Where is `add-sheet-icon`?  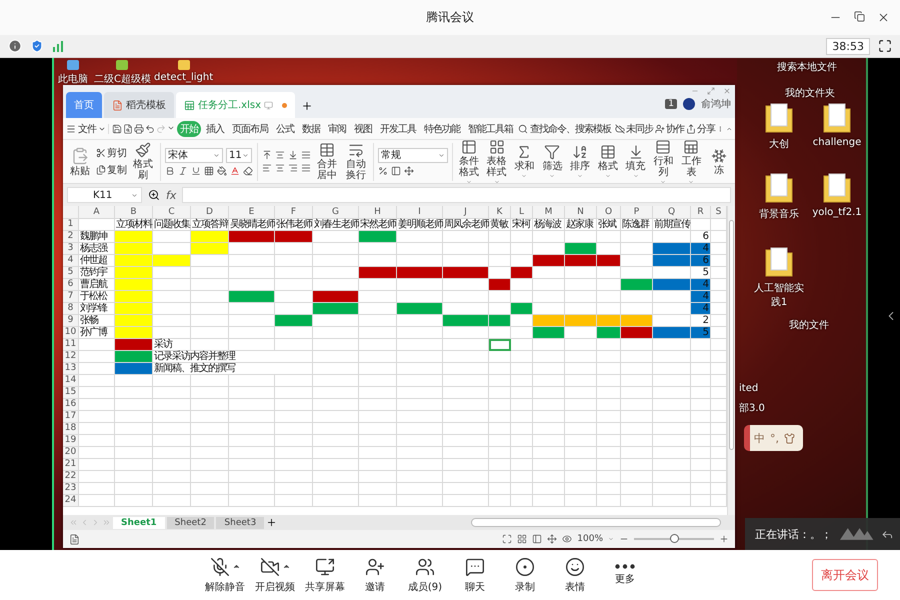
add-sheet-icon is located at coordinates (272, 522).